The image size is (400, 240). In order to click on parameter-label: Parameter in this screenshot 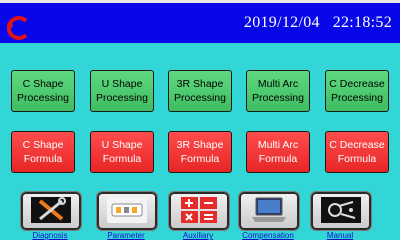, I will do `click(126, 235)`.